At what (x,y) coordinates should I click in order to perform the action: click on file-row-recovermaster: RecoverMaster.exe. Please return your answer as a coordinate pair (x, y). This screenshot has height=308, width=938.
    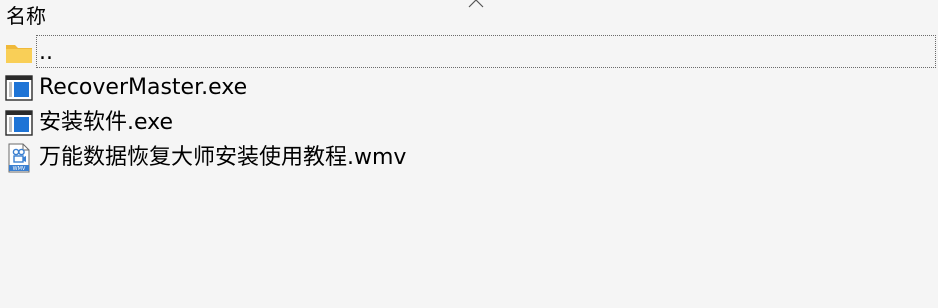
    Looking at the image, I should click on (469, 87).